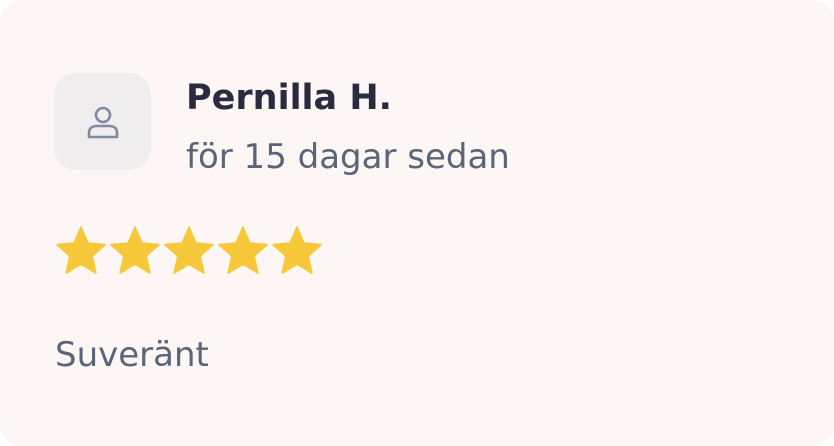 This screenshot has height=446, width=834. I want to click on avatar, so click(102, 121).